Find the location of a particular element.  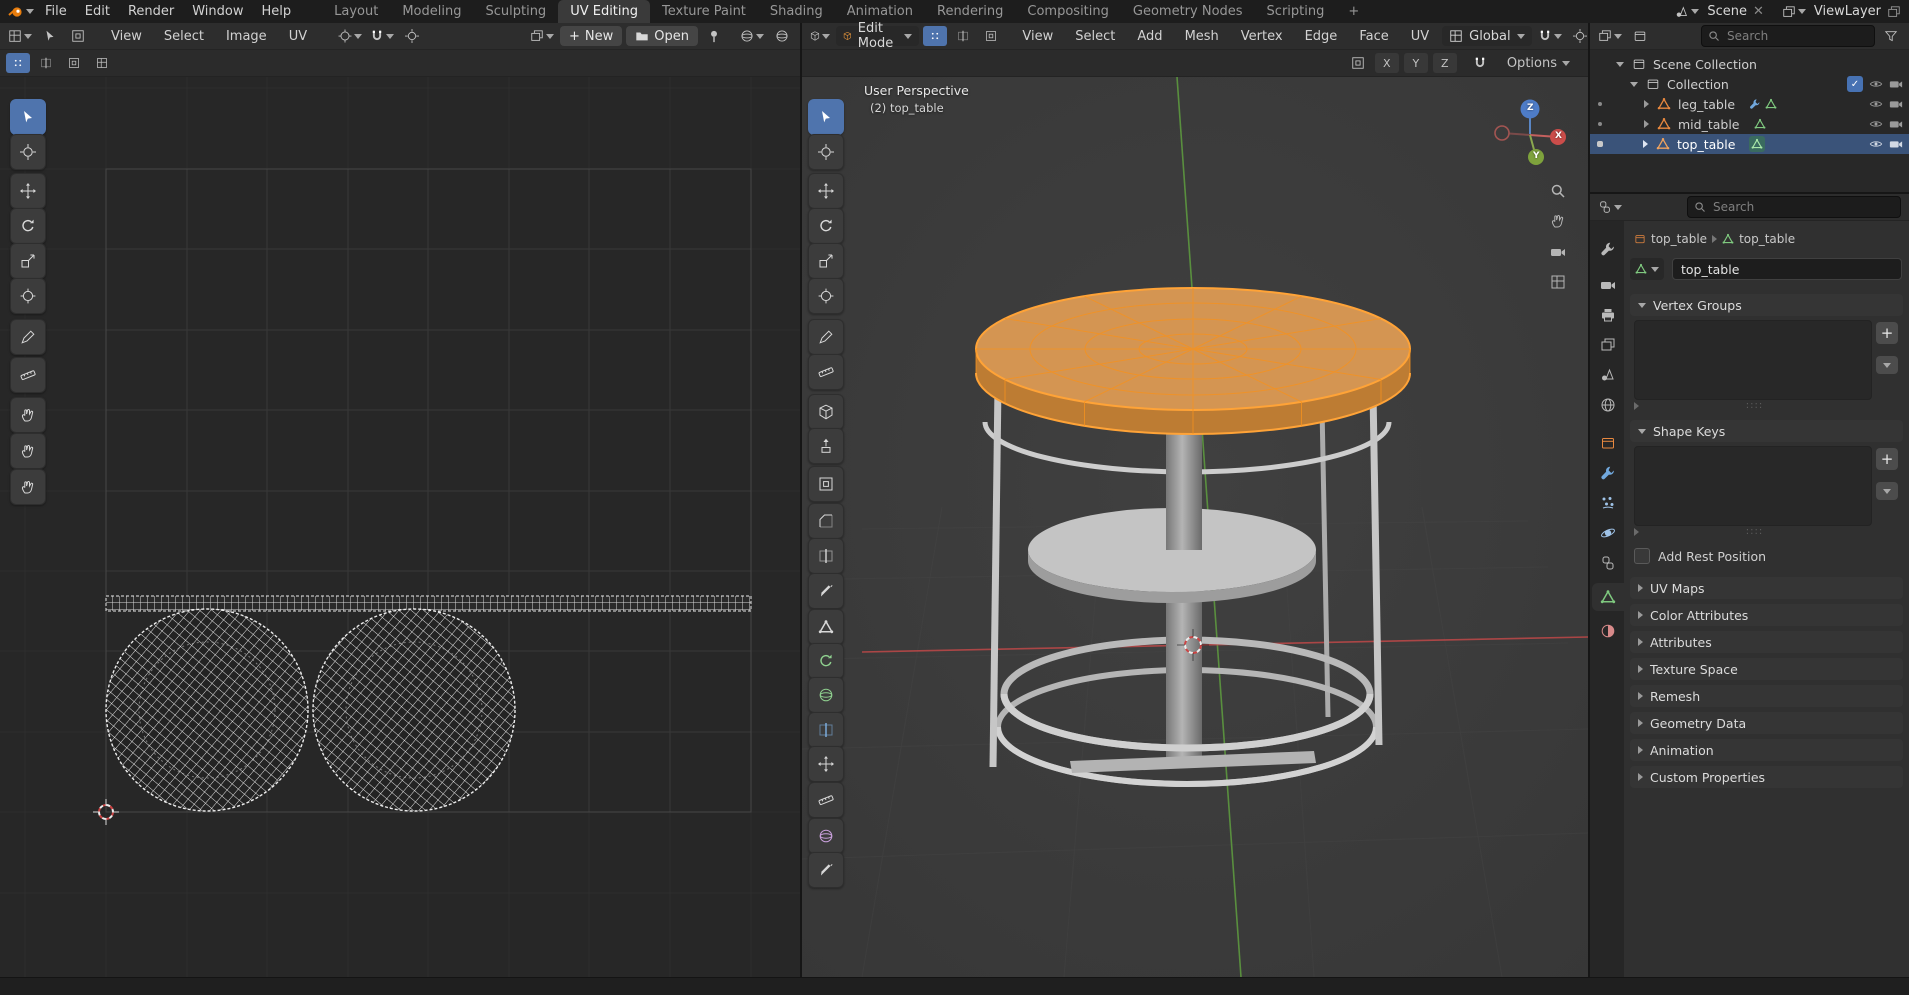

options-dropdown: Options is located at coordinates (1538, 63).